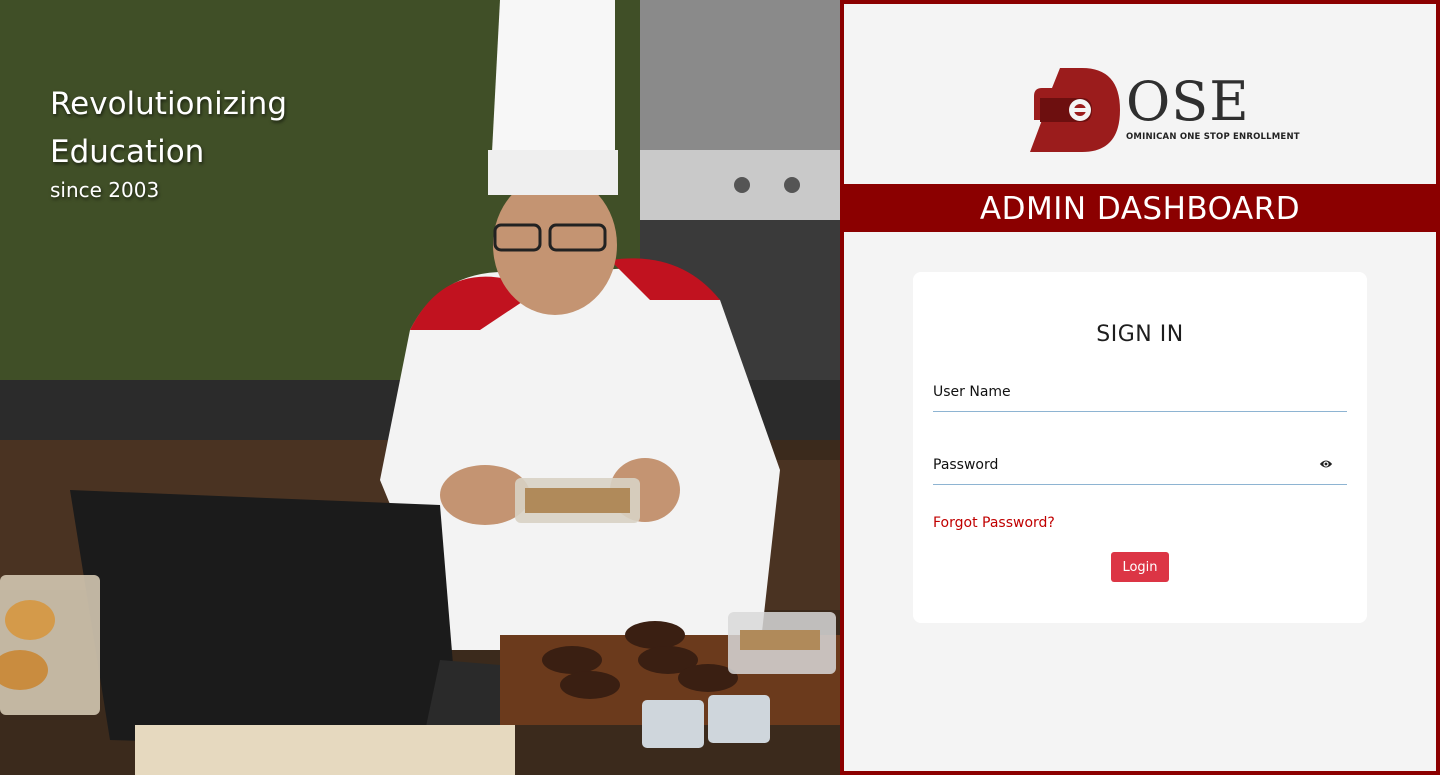 This screenshot has height=775, width=1440. What do you see at coordinates (1213, 137) in the screenshot?
I see `logo-tagline: OMINICAN ONE STOP ENROLLMENT` at bounding box center [1213, 137].